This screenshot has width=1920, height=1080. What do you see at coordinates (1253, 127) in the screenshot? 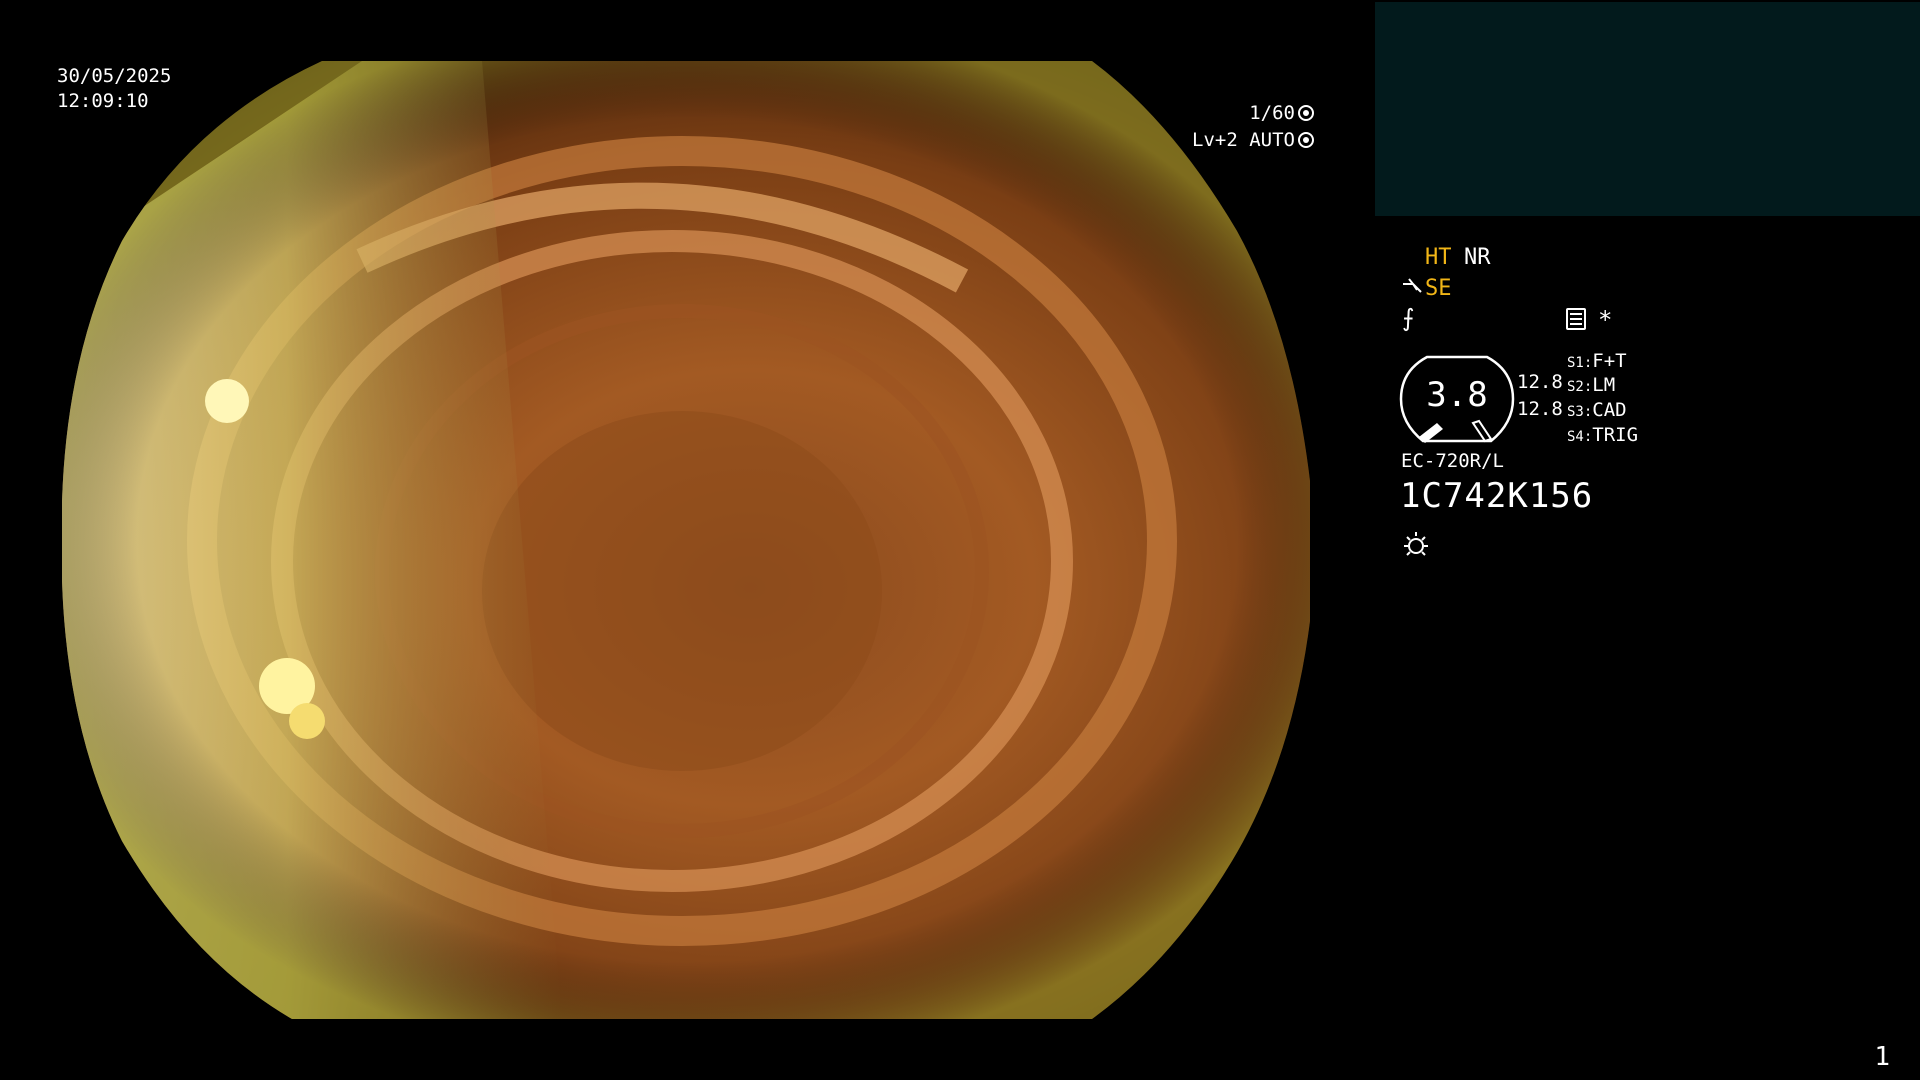
I see `exposure-overlay: 1/60 Lv+2 AUTO` at bounding box center [1253, 127].